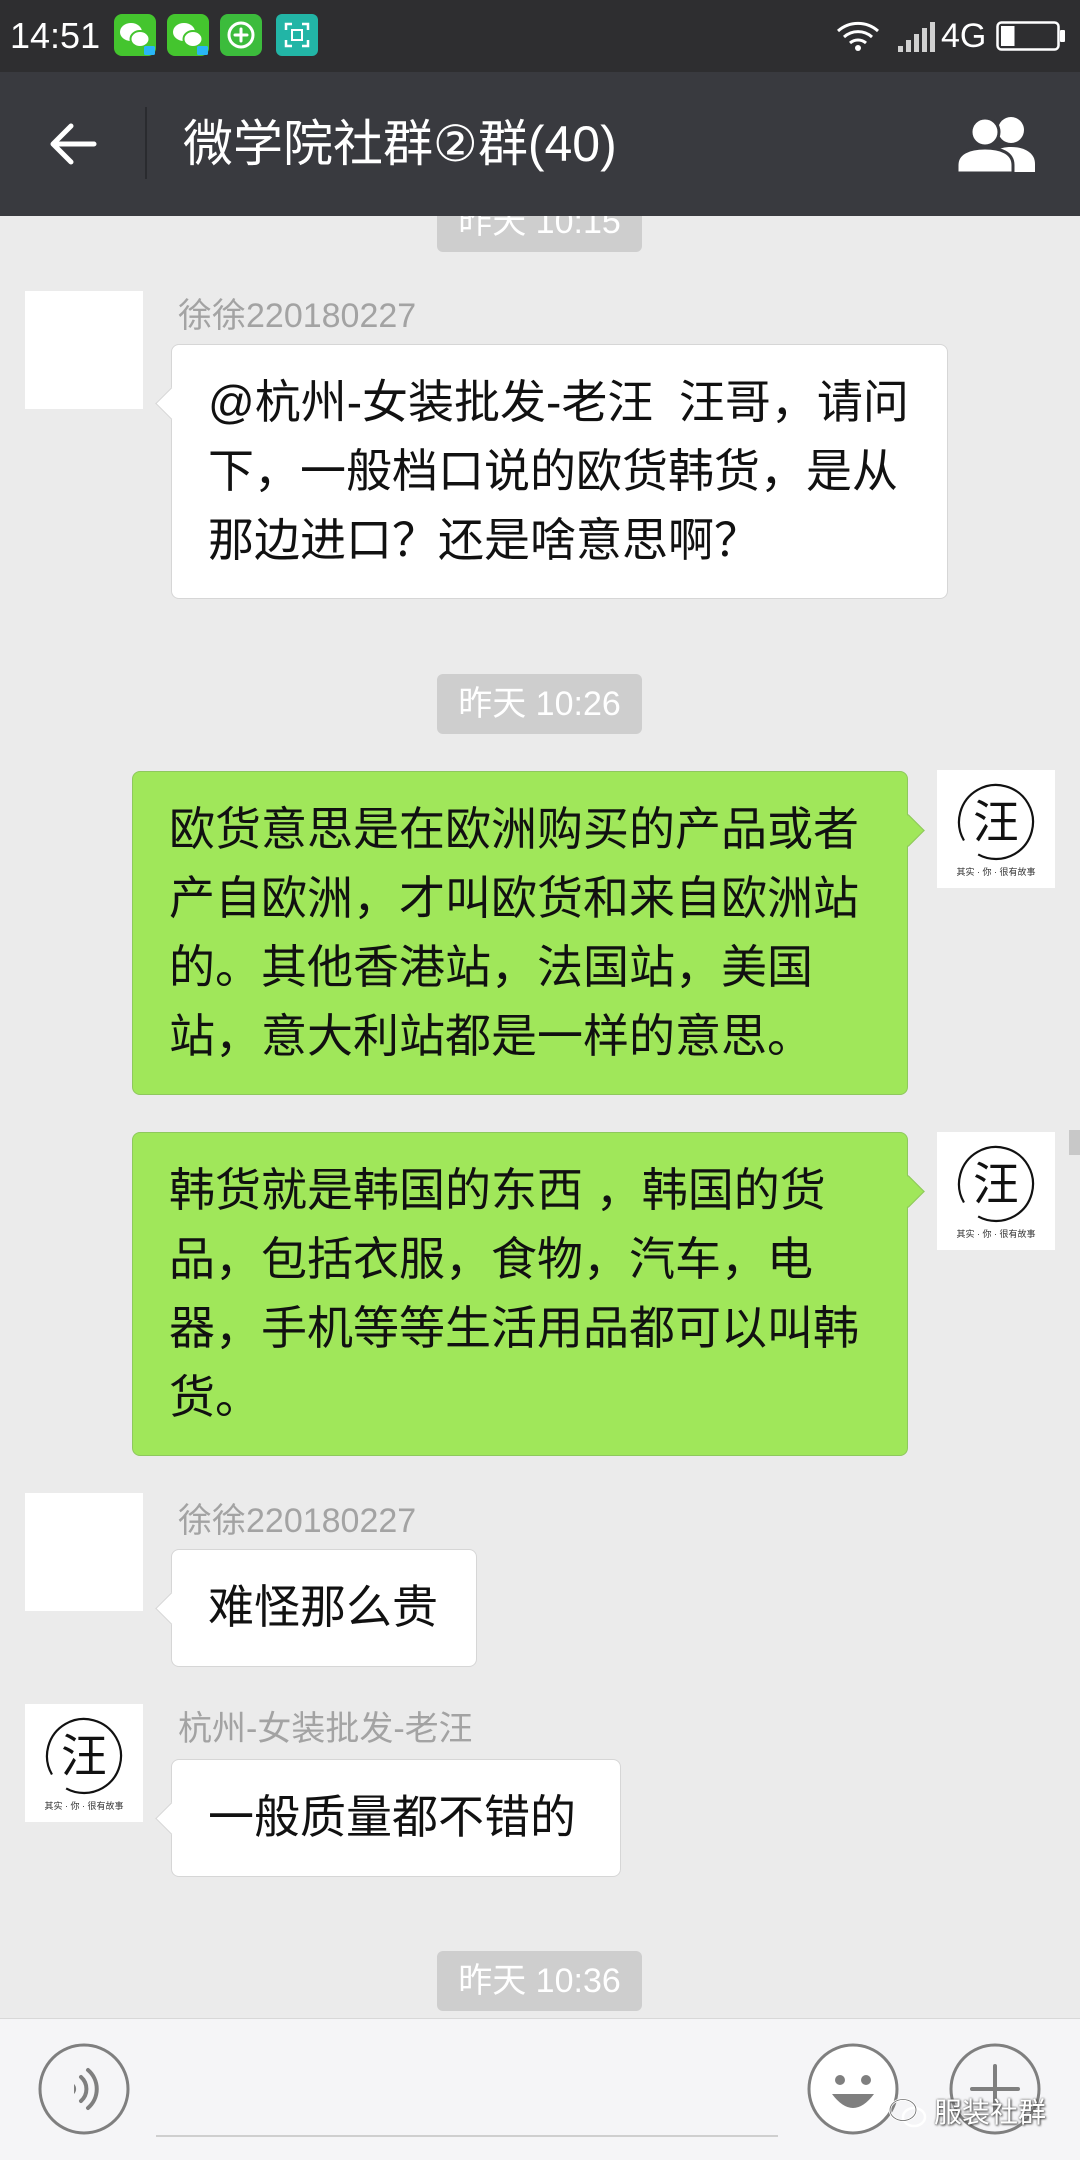 Image resolution: width=1080 pixels, height=2160 pixels. Describe the element at coordinates (491, 1259) in the screenshot. I see `message-text-line: 品，包括衣服，食物，汽车，电` at that location.